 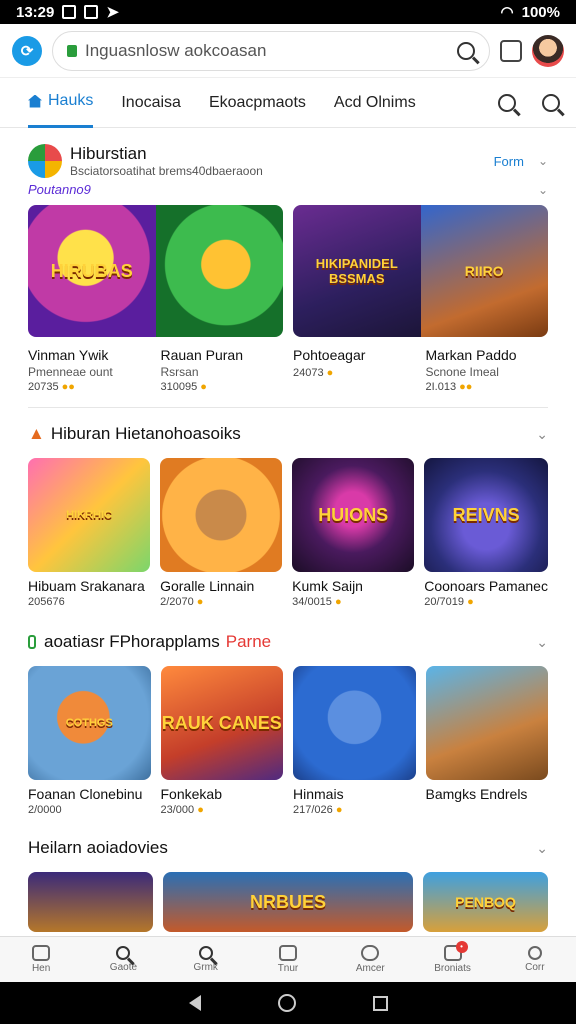 What do you see at coordinates (89, 723) in the screenshot?
I see `game-thumbnail: COTHGS` at bounding box center [89, 723].